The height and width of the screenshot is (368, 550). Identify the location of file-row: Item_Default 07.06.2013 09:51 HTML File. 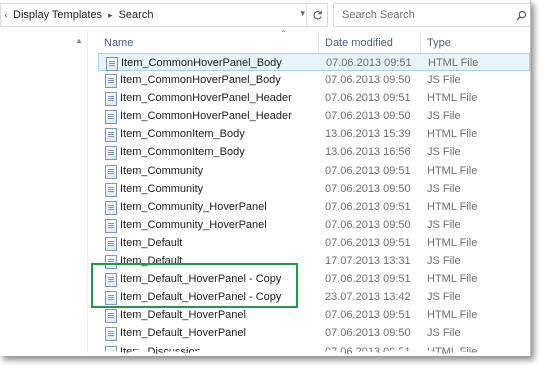
(314, 243).